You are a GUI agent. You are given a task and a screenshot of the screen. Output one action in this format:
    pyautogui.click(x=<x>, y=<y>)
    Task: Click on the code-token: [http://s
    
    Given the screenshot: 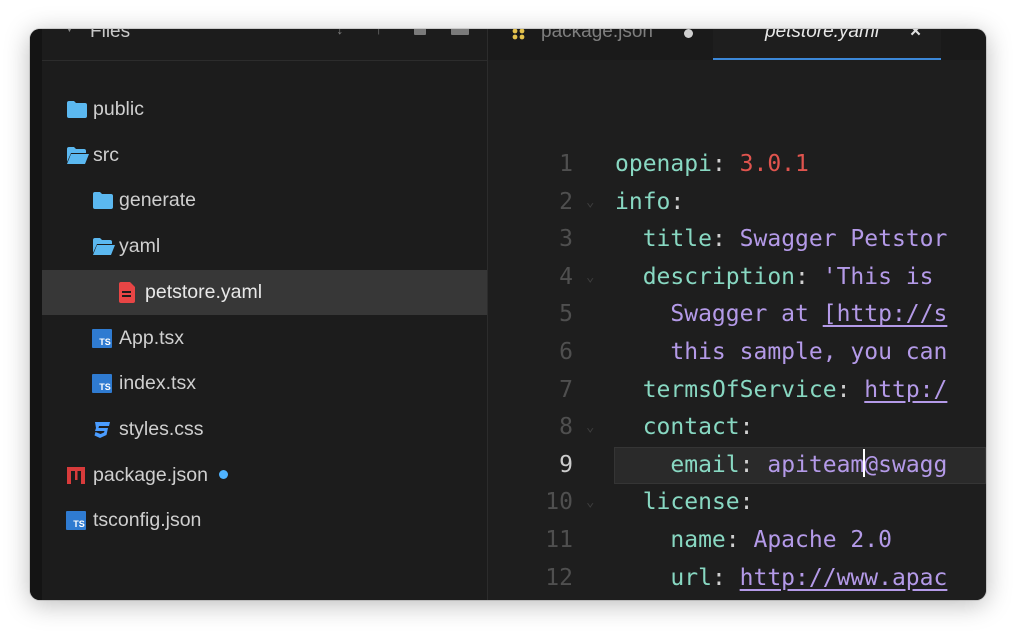 What is the action you would take?
    pyautogui.click(x=885, y=314)
    